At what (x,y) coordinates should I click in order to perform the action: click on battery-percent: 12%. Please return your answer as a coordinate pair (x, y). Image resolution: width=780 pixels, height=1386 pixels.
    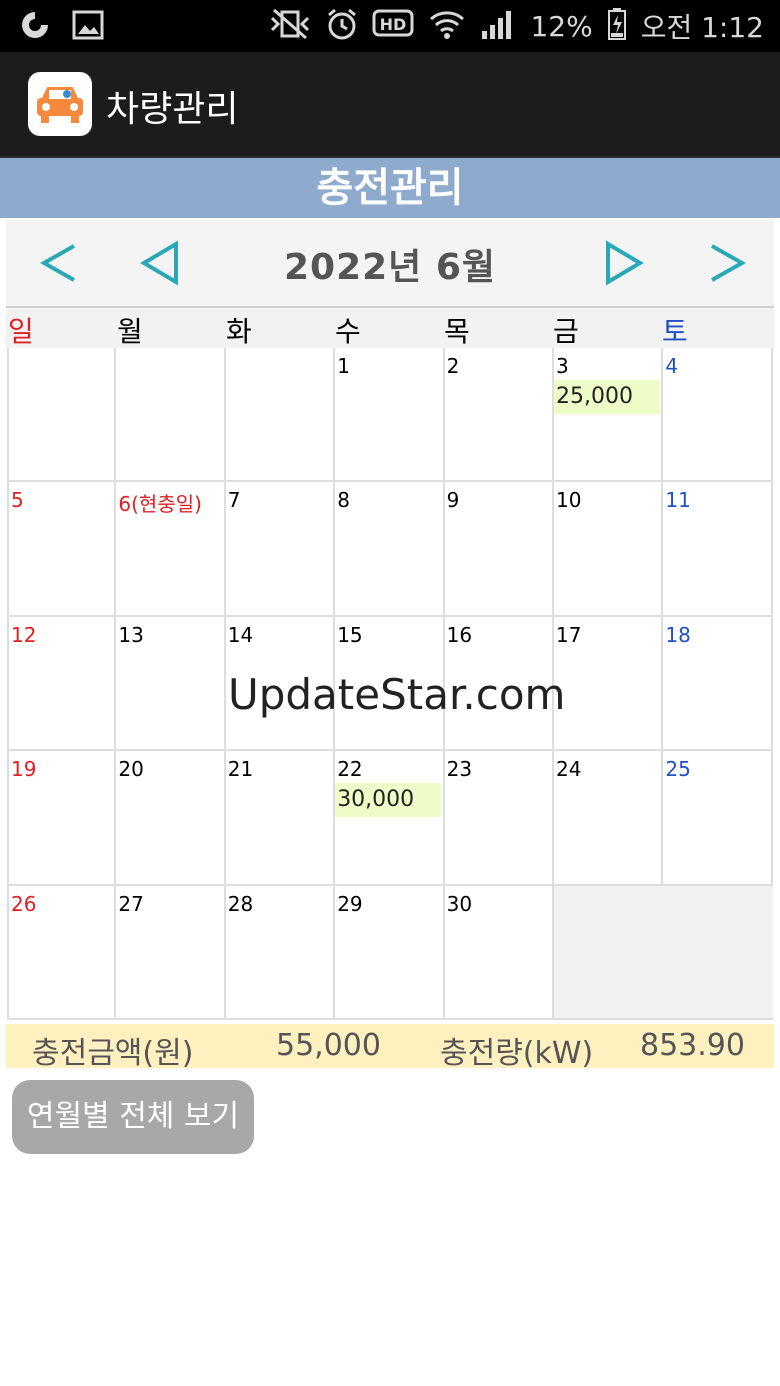
    Looking at the image, I should click on (561, 26).